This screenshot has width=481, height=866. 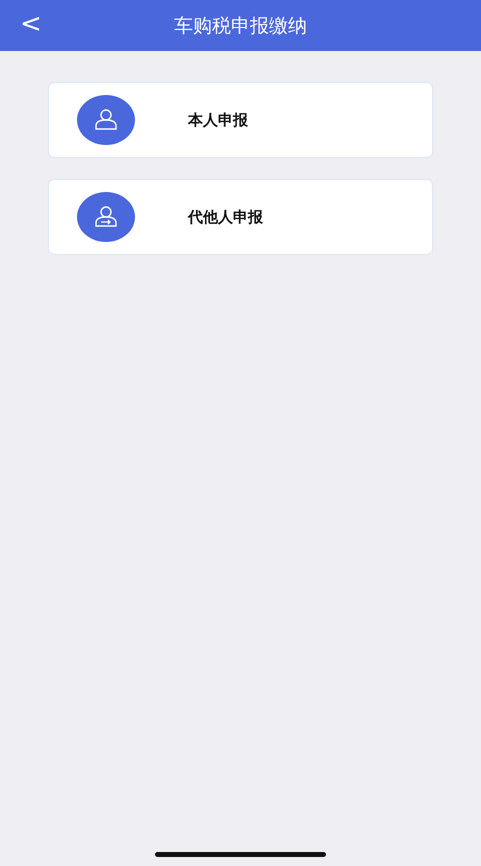 I want to click on option-card: 本人申报, so click(x=240, y=120).